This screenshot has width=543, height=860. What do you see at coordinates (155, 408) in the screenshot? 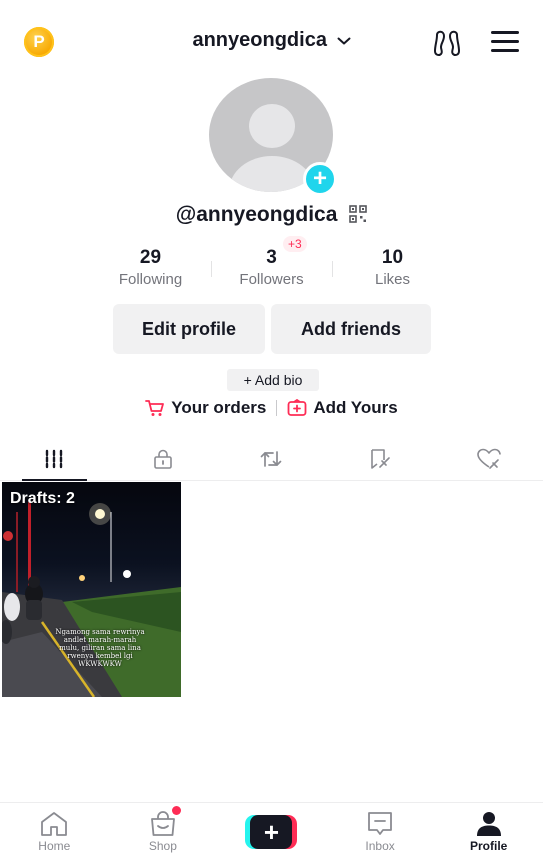
I see `cart-icon` at bounding box center [155, 408].